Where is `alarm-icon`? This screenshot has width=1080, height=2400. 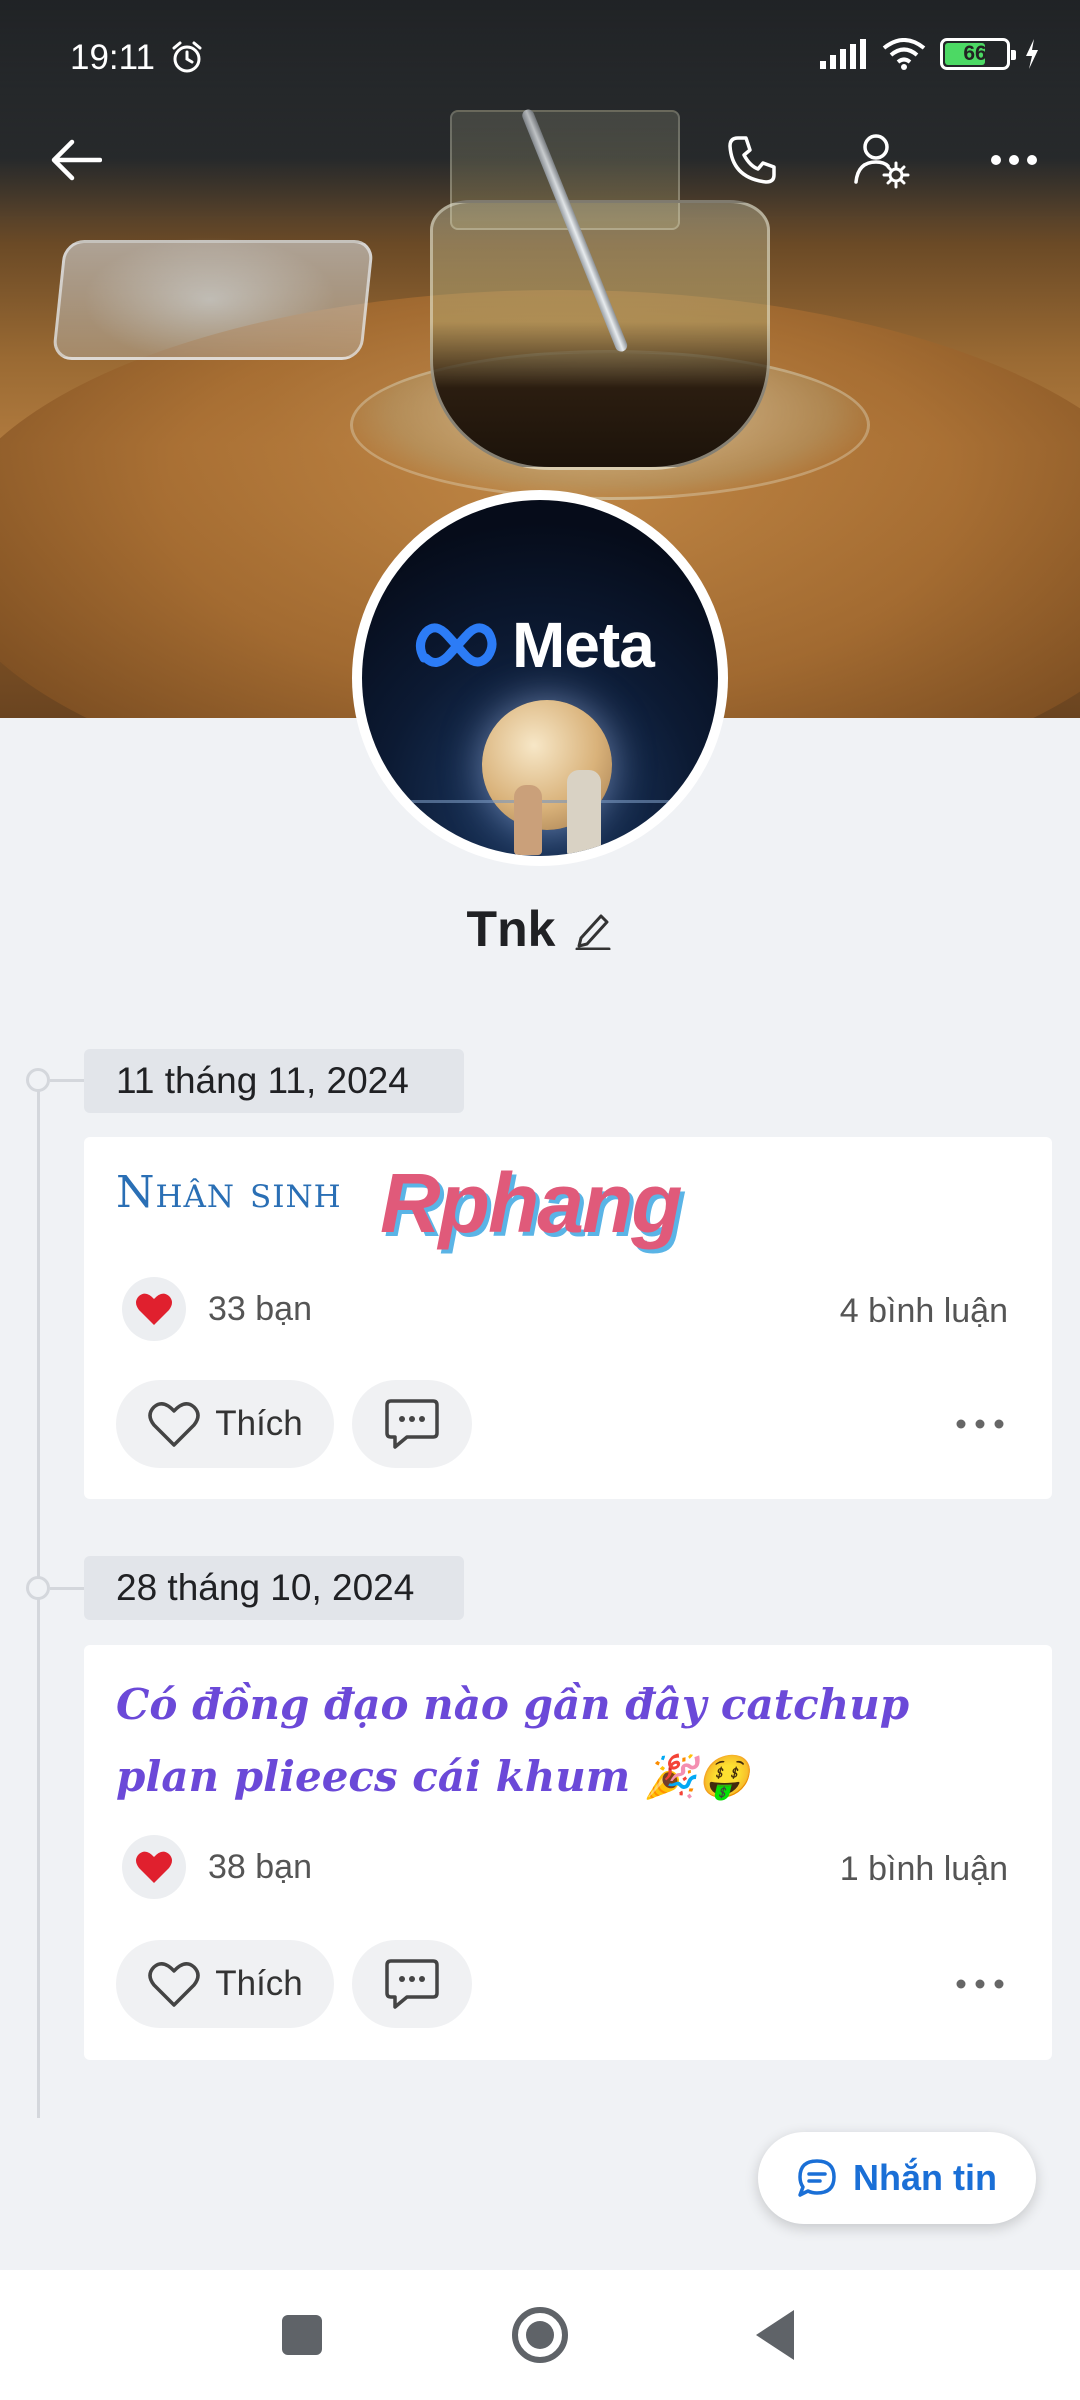
alarm-icon is located at coordinates (187, 57).